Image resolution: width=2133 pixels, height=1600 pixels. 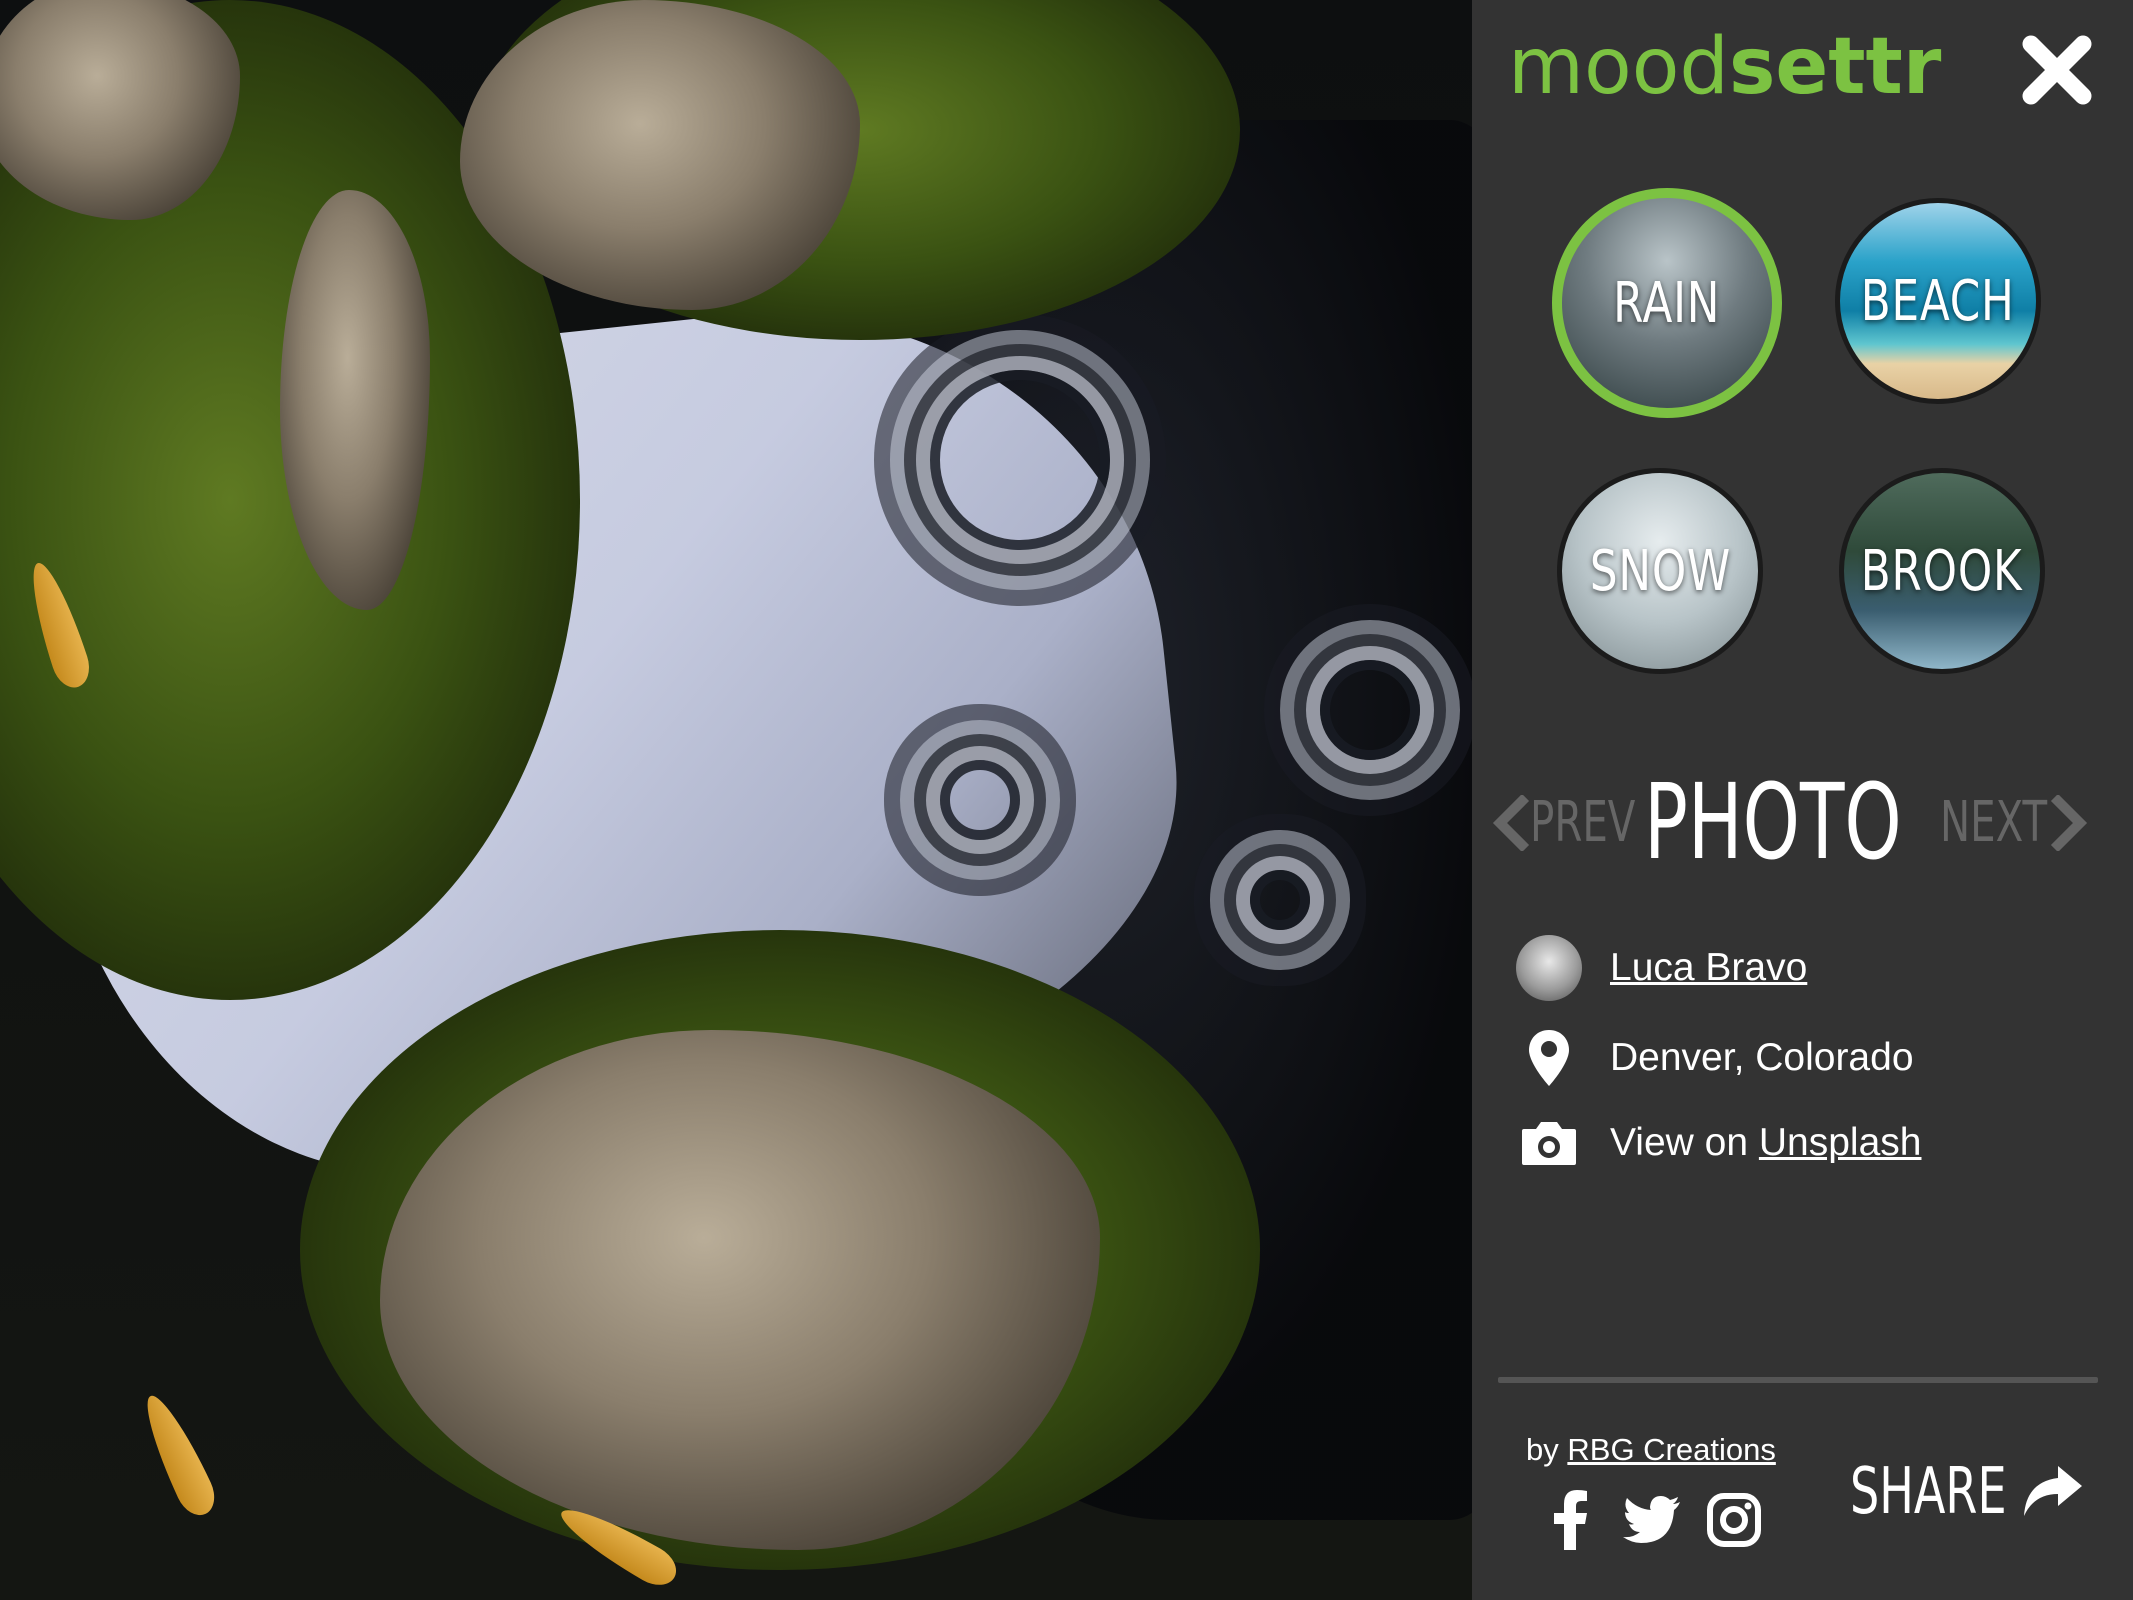 What do you see at coordinates (2053, 1491) in the screenshot?
I see `share-arrow-icon` at bounding box center [2053, 1491].